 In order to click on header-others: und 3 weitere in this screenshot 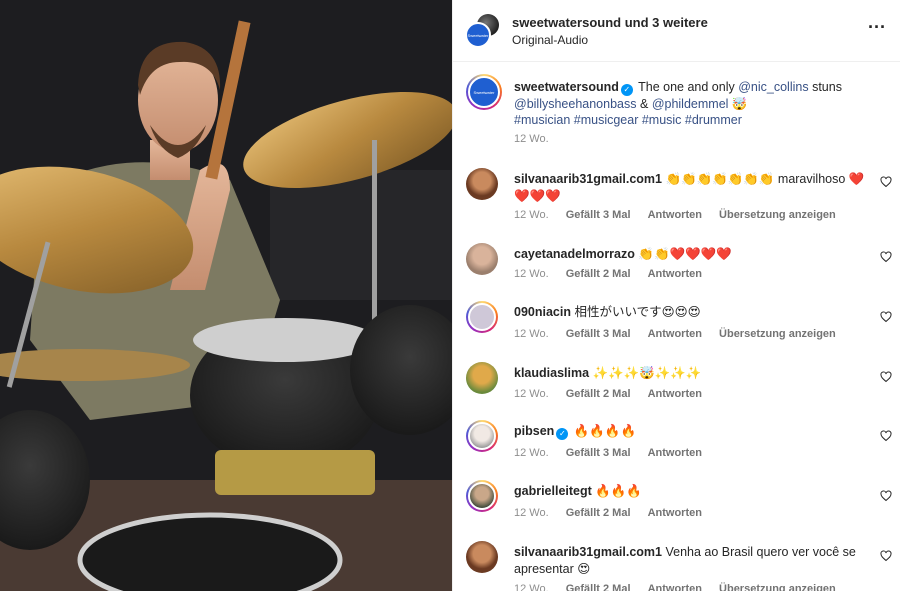, I will do `click(666, 22)`.